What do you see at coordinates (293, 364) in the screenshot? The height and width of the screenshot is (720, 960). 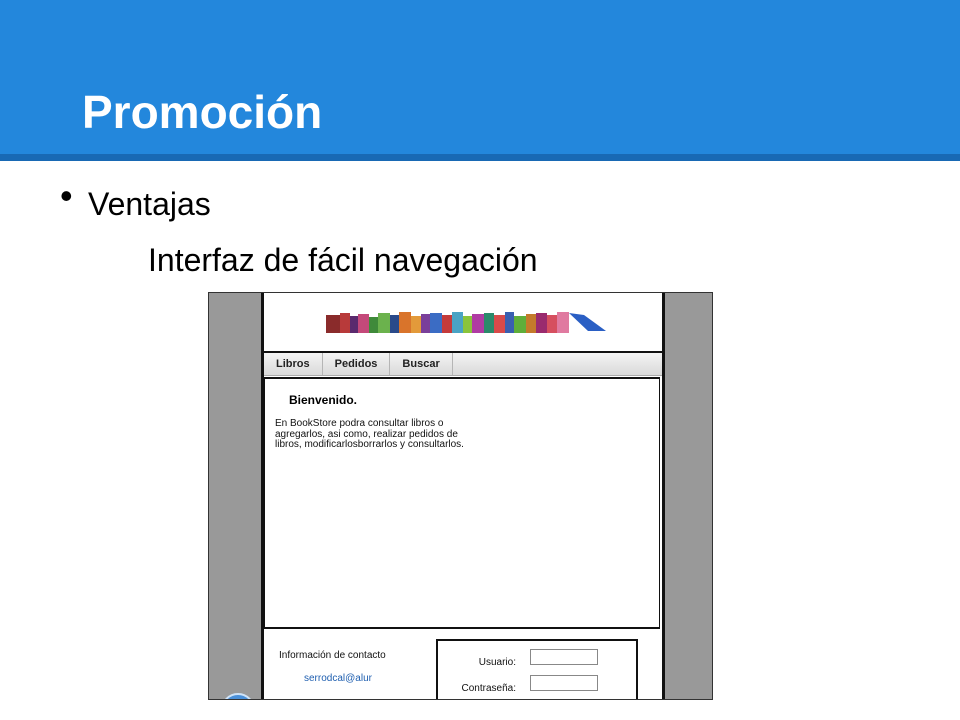 I see `nav-item-libros: Libros` at bounding box center [293, 364].